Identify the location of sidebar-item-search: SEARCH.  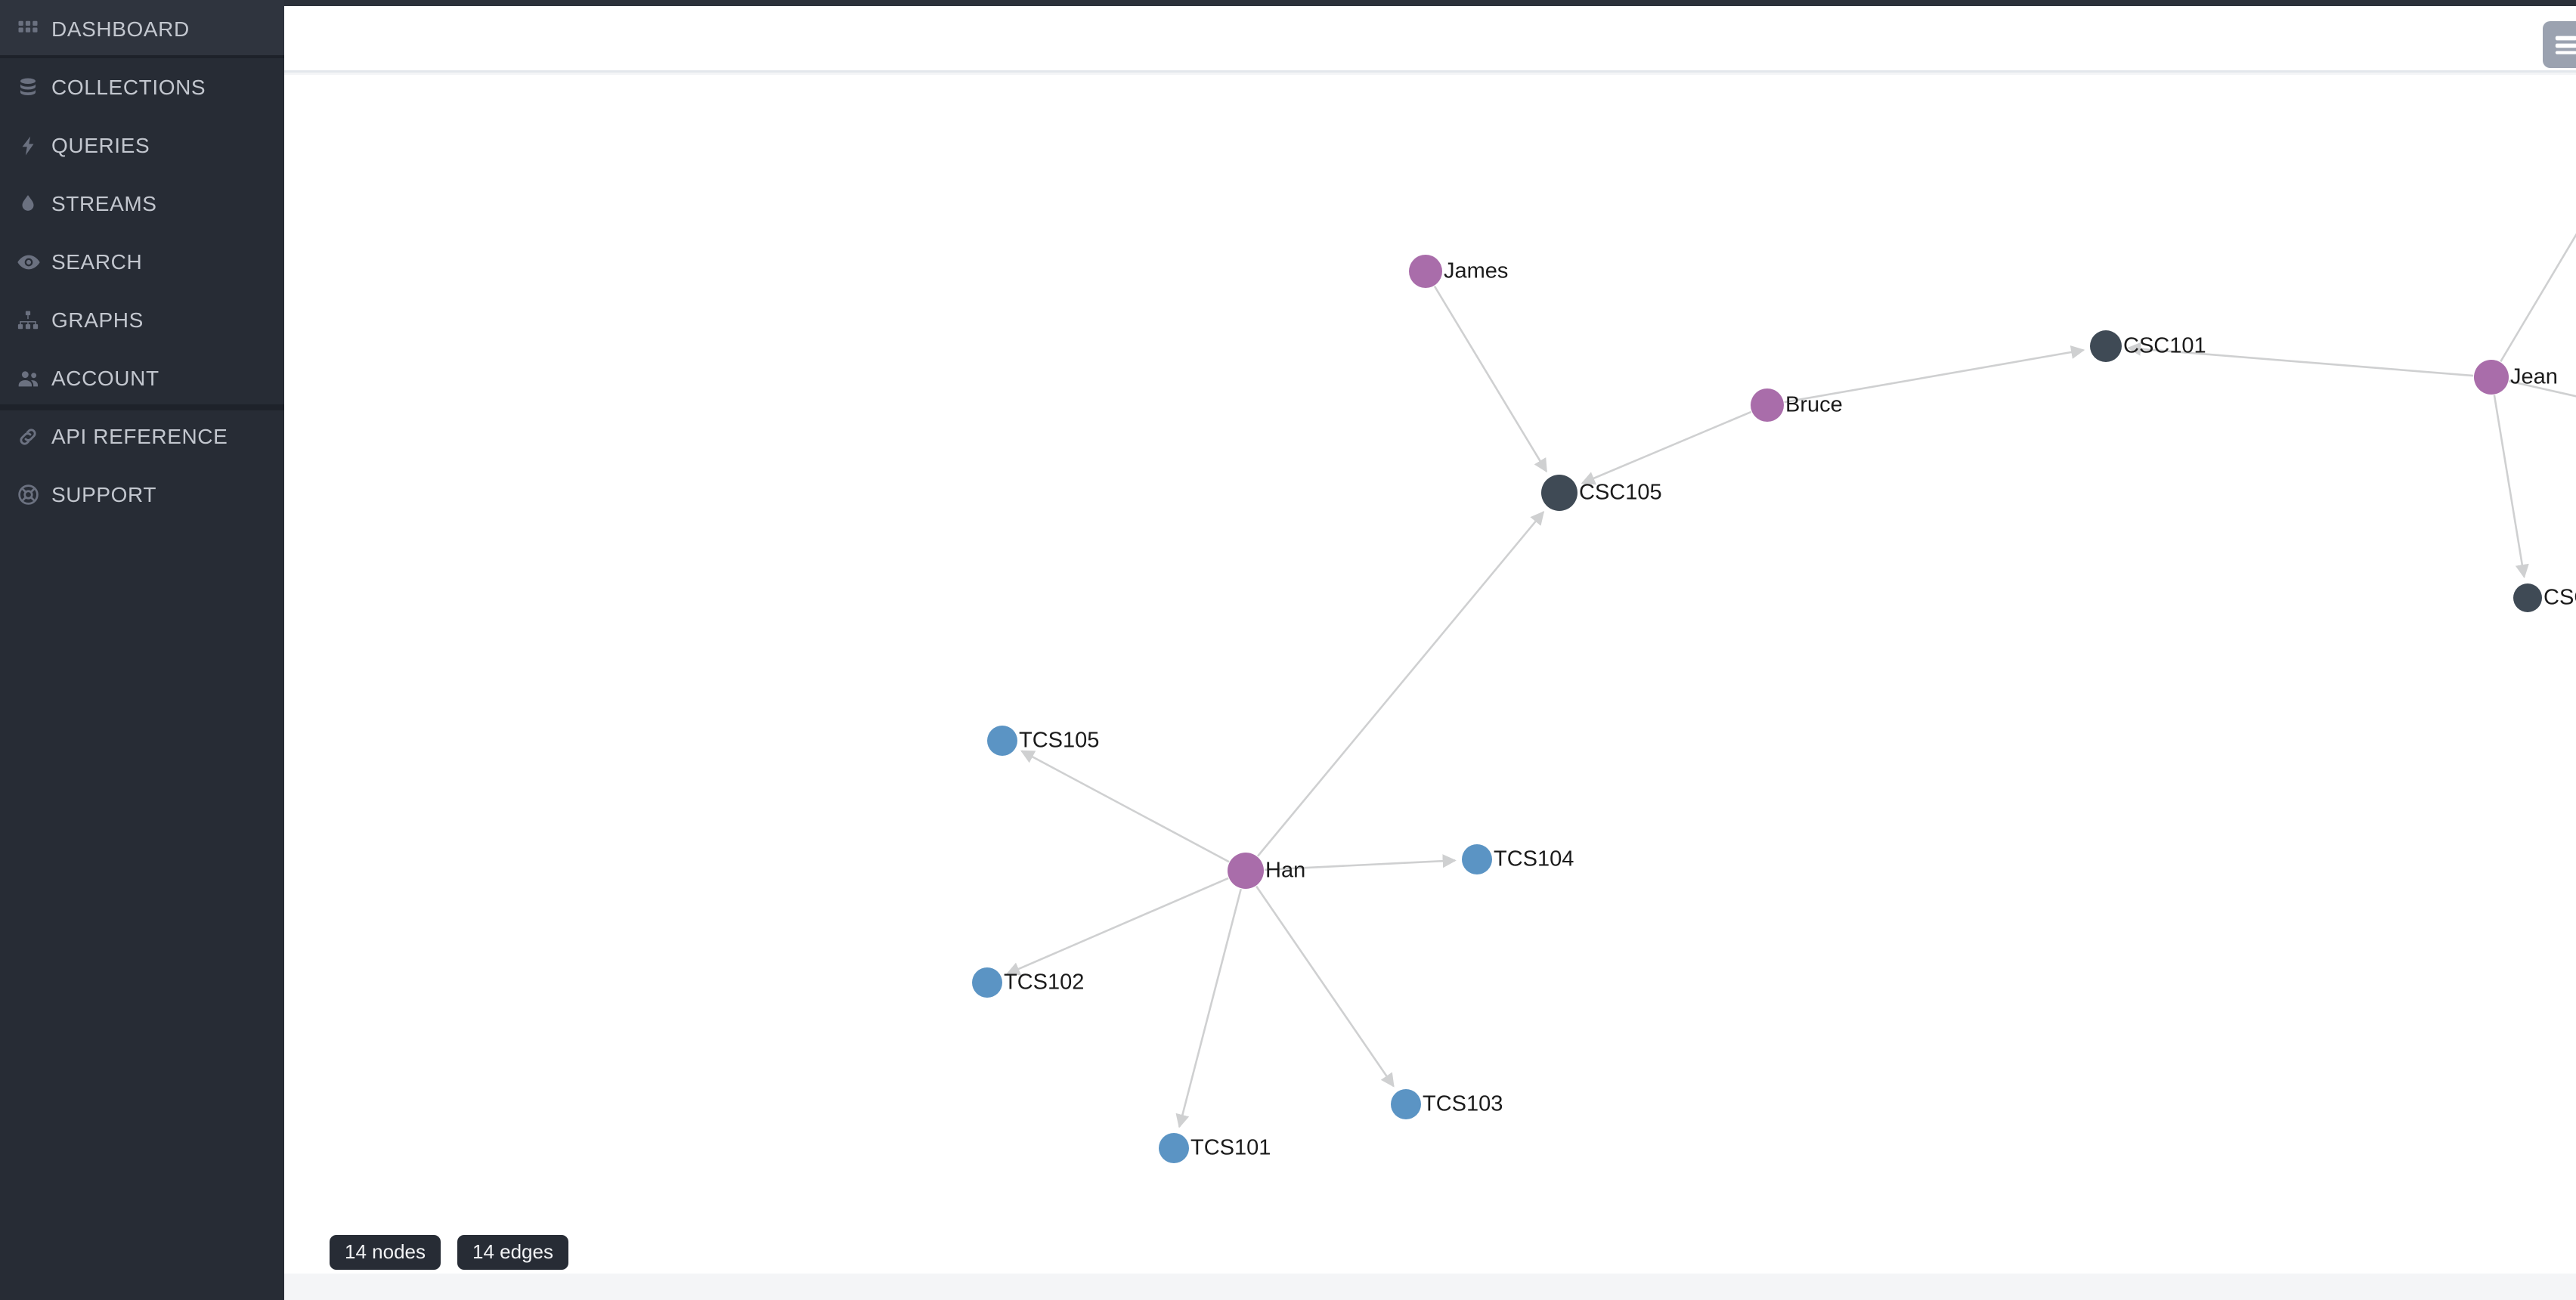
(142, 262).